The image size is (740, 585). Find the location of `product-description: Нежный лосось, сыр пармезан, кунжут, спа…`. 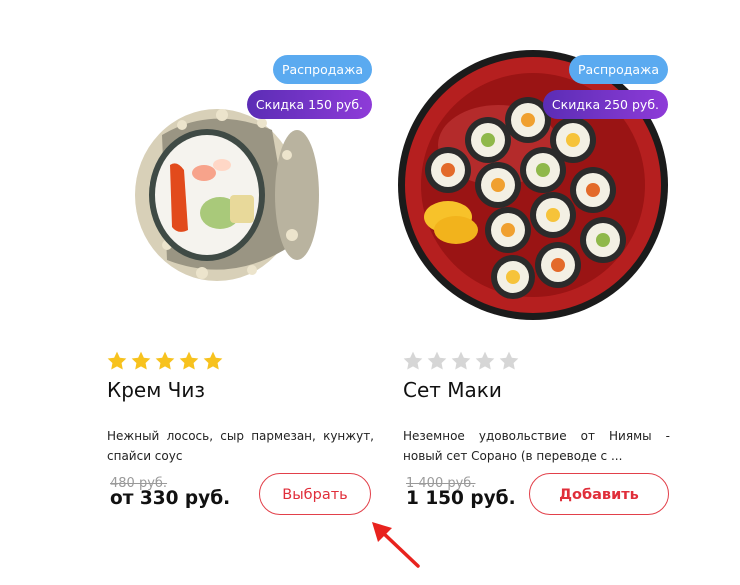

product-description: Нежный лосось, сыр пармезан, кунжут, спа… is located at coordinates (240, 446).